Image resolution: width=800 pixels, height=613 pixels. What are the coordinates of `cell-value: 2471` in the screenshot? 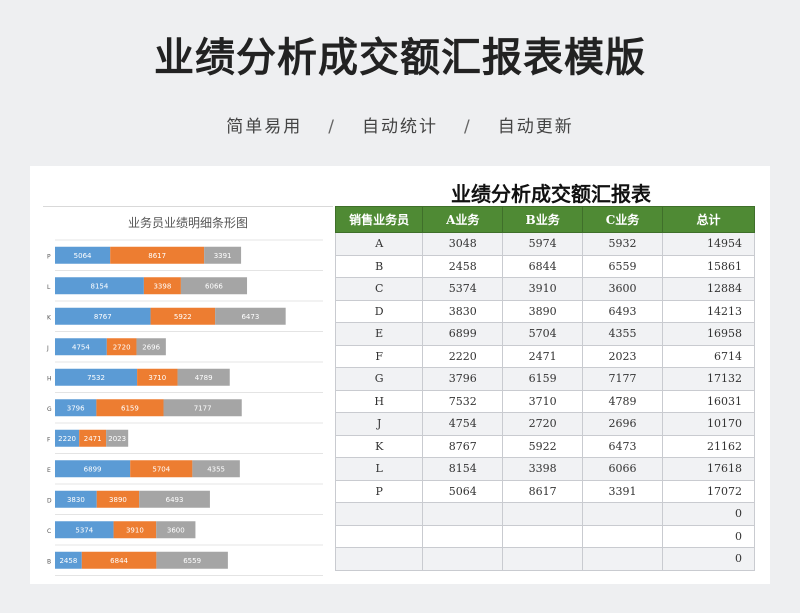 It's located at (543, 356).